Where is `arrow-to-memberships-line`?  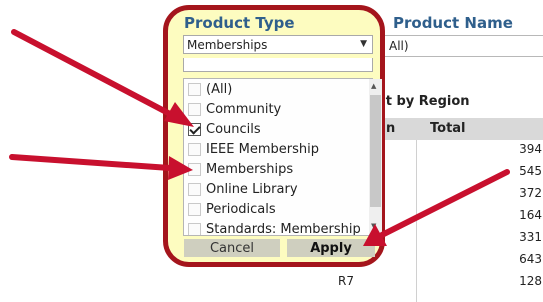 arrow-to-memberships-line is located at coordinates (91, 162).